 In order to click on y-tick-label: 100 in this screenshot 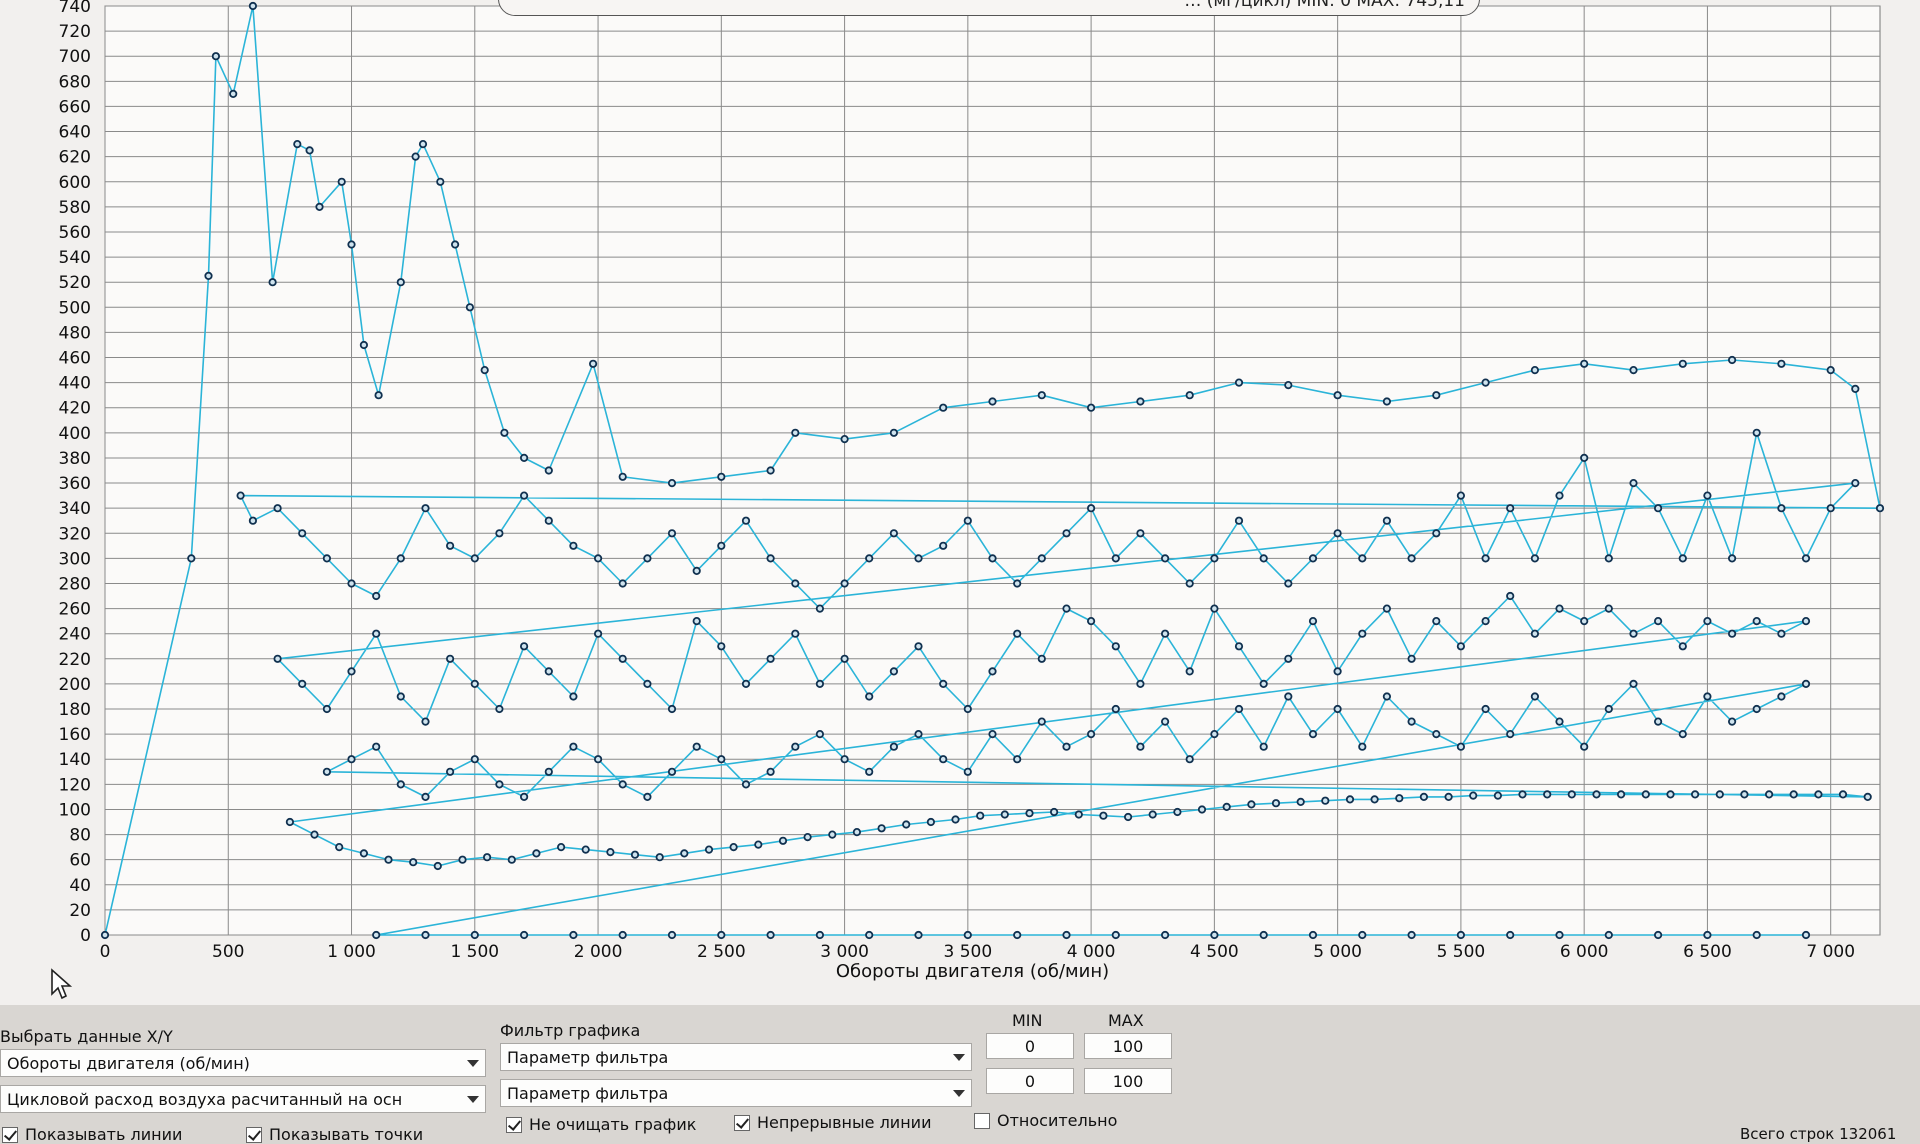, I will do `click(75, 810)`.